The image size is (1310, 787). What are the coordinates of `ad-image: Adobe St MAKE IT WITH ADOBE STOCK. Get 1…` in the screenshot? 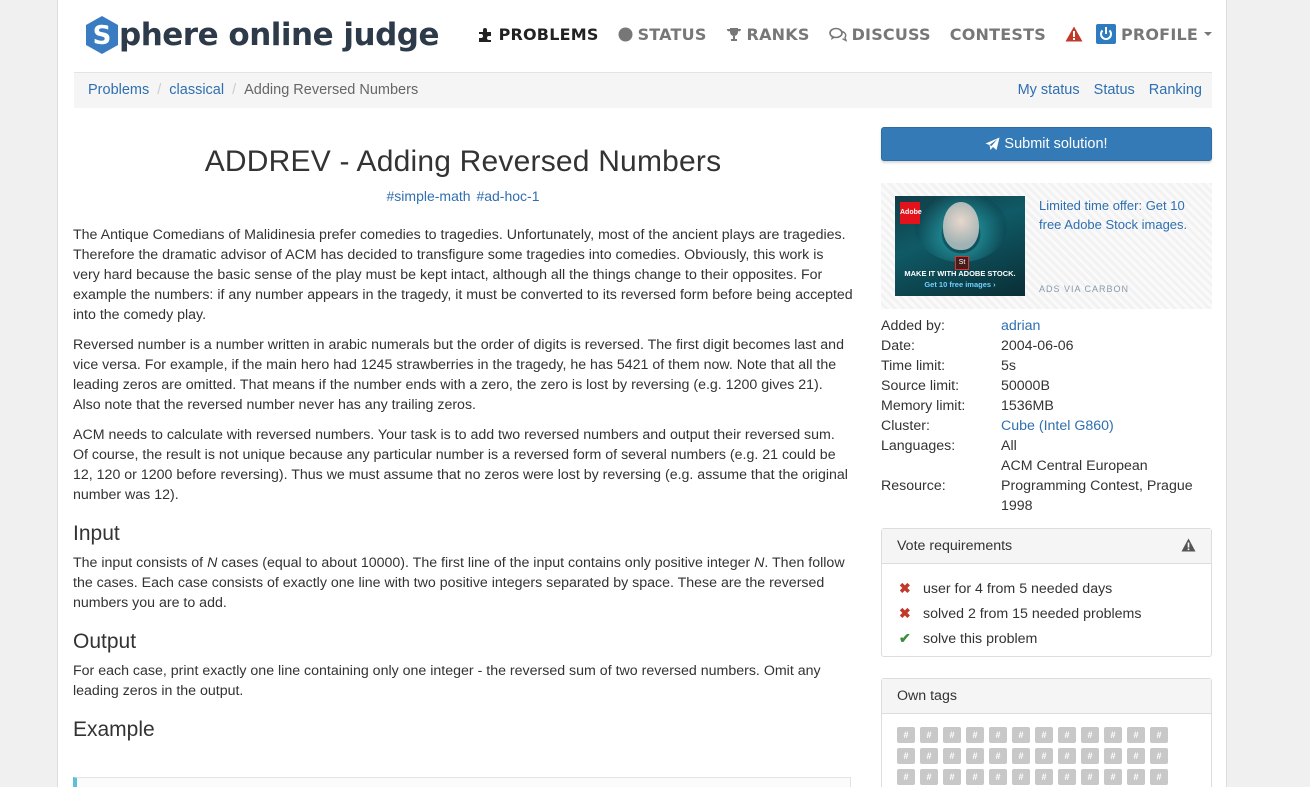 It's located at (960, 246).